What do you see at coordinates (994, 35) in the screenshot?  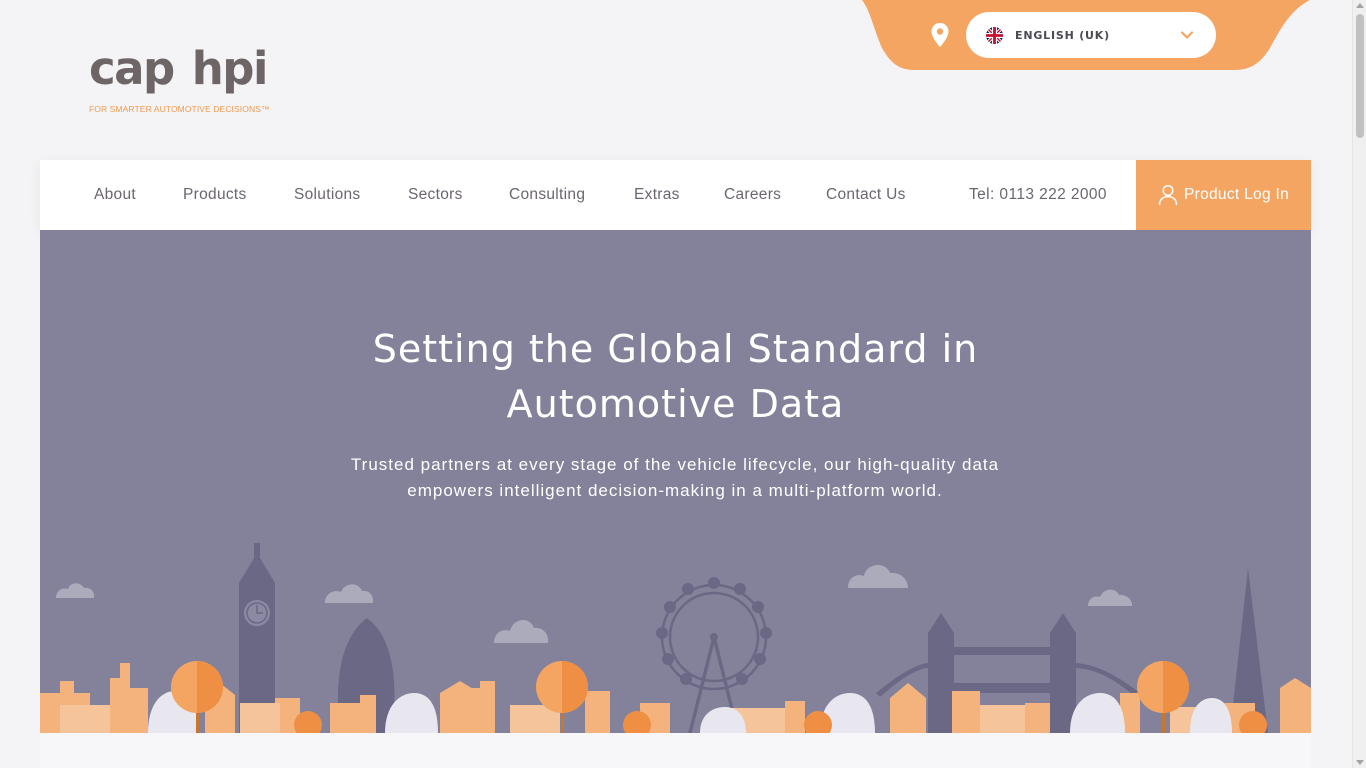 I see `uk-flag-icon` at bounding box center [994, 35].